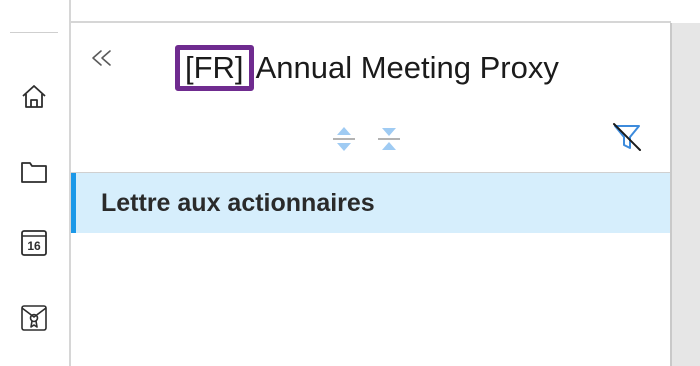  I want to click on folder-icon, so click(34, 171).